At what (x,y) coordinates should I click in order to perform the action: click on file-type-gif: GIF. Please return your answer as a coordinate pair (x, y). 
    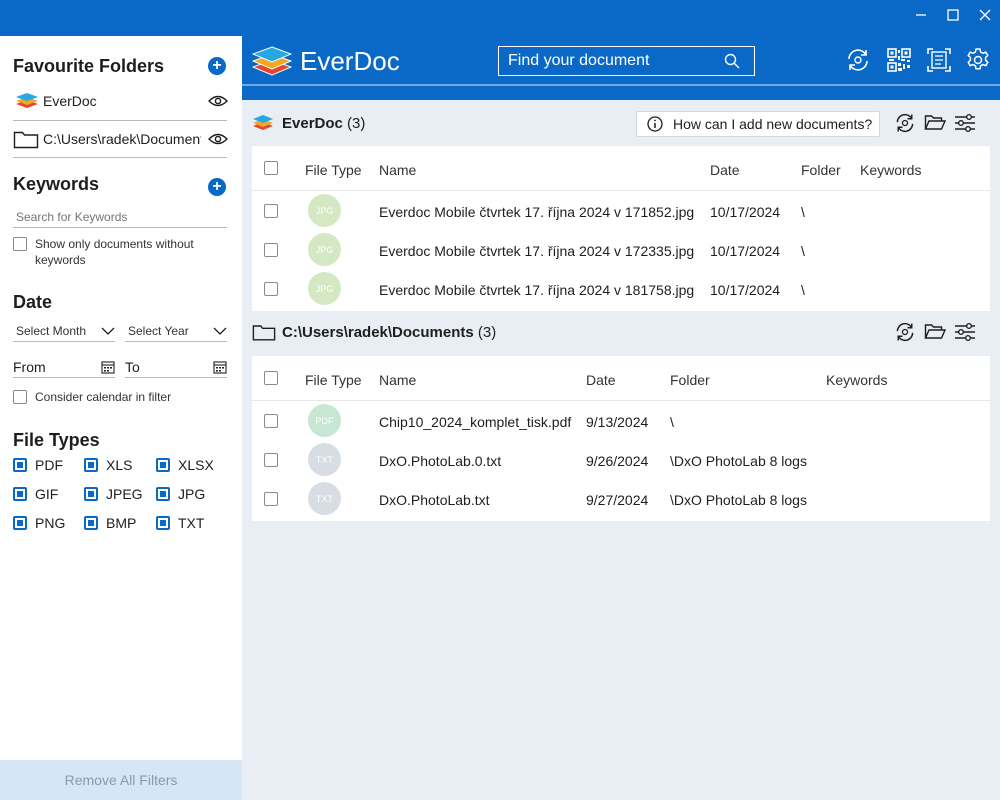
    Looking at the image, I should click on (35, 494).